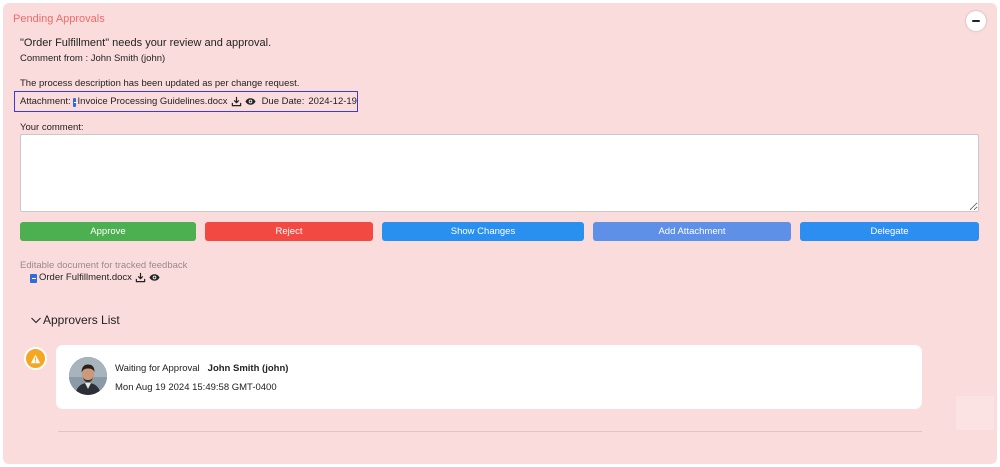 The image size is (1000, 467). I want to click on reject-button: Reject, so click(289, 231).